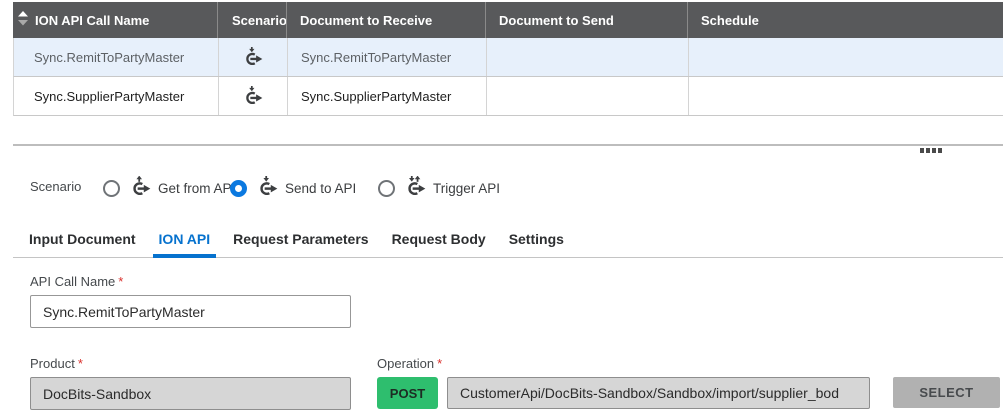 This screenshot has width=1003, height=419. I want to click on tab-input-document: Input Document, so click(82, 238).